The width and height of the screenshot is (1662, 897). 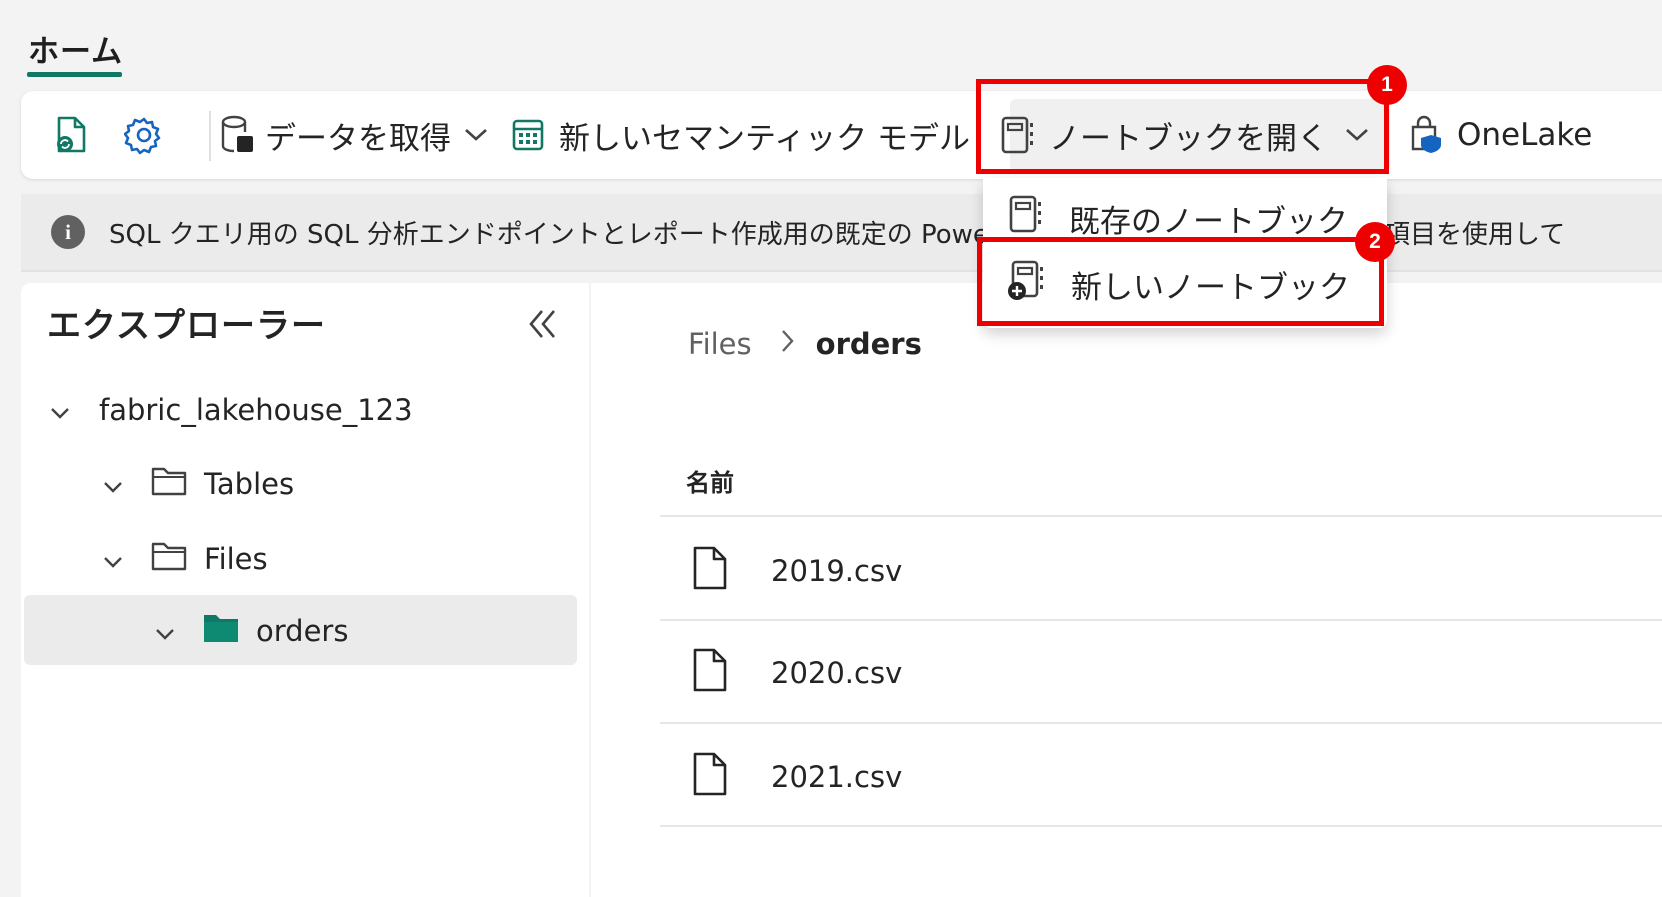 What do you see at coordinates (1475, 234) in the screenshot?
I see `info-text-continued: 項目を使用して` at bounding box center [1475, 234].